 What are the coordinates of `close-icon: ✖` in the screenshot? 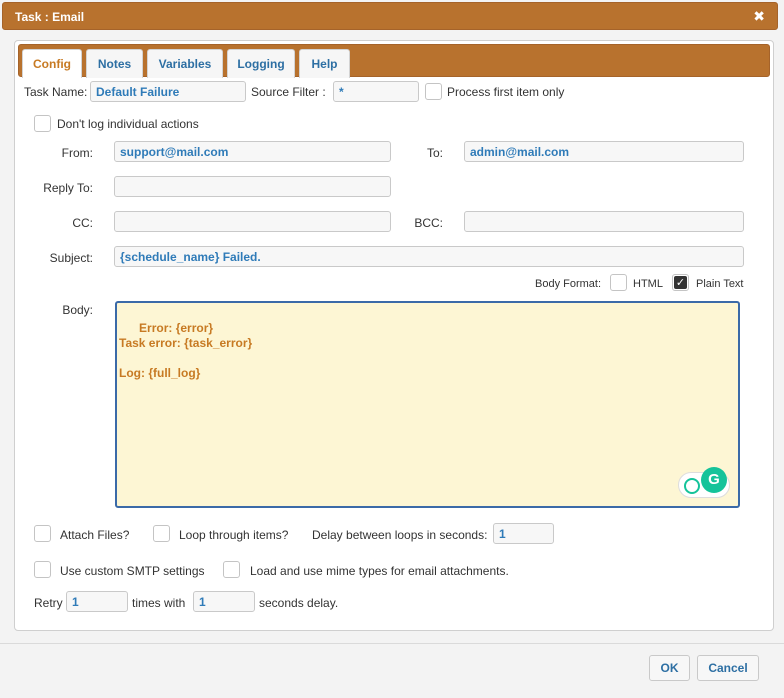 It's located at (759, 16).